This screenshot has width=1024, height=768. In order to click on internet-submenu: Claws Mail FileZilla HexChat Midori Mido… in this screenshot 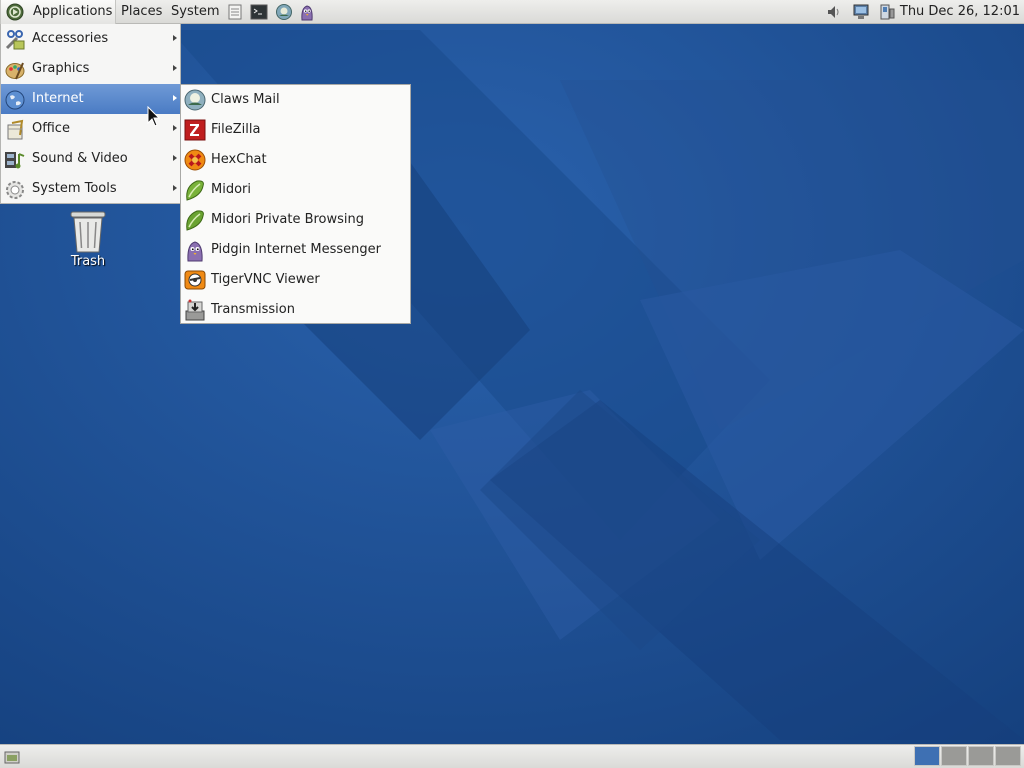, I will do `click(295, 204)`.